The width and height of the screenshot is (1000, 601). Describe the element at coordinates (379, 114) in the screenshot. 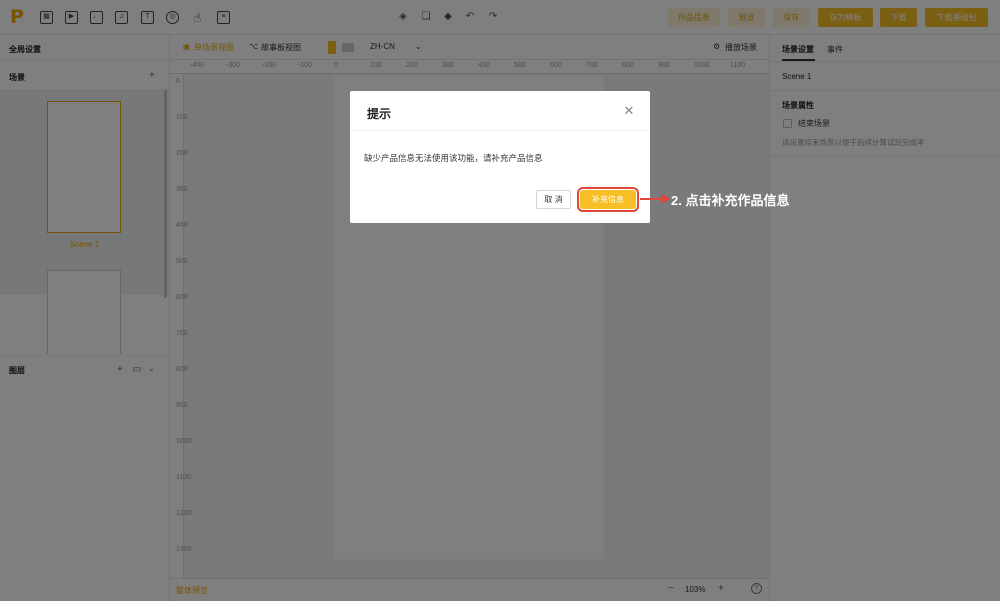

I see `dialog-title: 提示` at that location.